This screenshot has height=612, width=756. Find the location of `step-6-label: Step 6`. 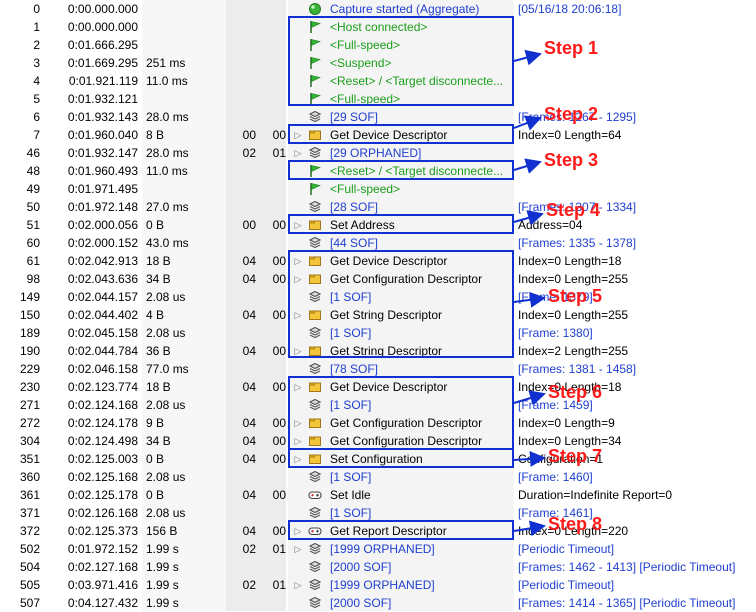

step-6-label: Step 6 is located at coordinates (575, 392).